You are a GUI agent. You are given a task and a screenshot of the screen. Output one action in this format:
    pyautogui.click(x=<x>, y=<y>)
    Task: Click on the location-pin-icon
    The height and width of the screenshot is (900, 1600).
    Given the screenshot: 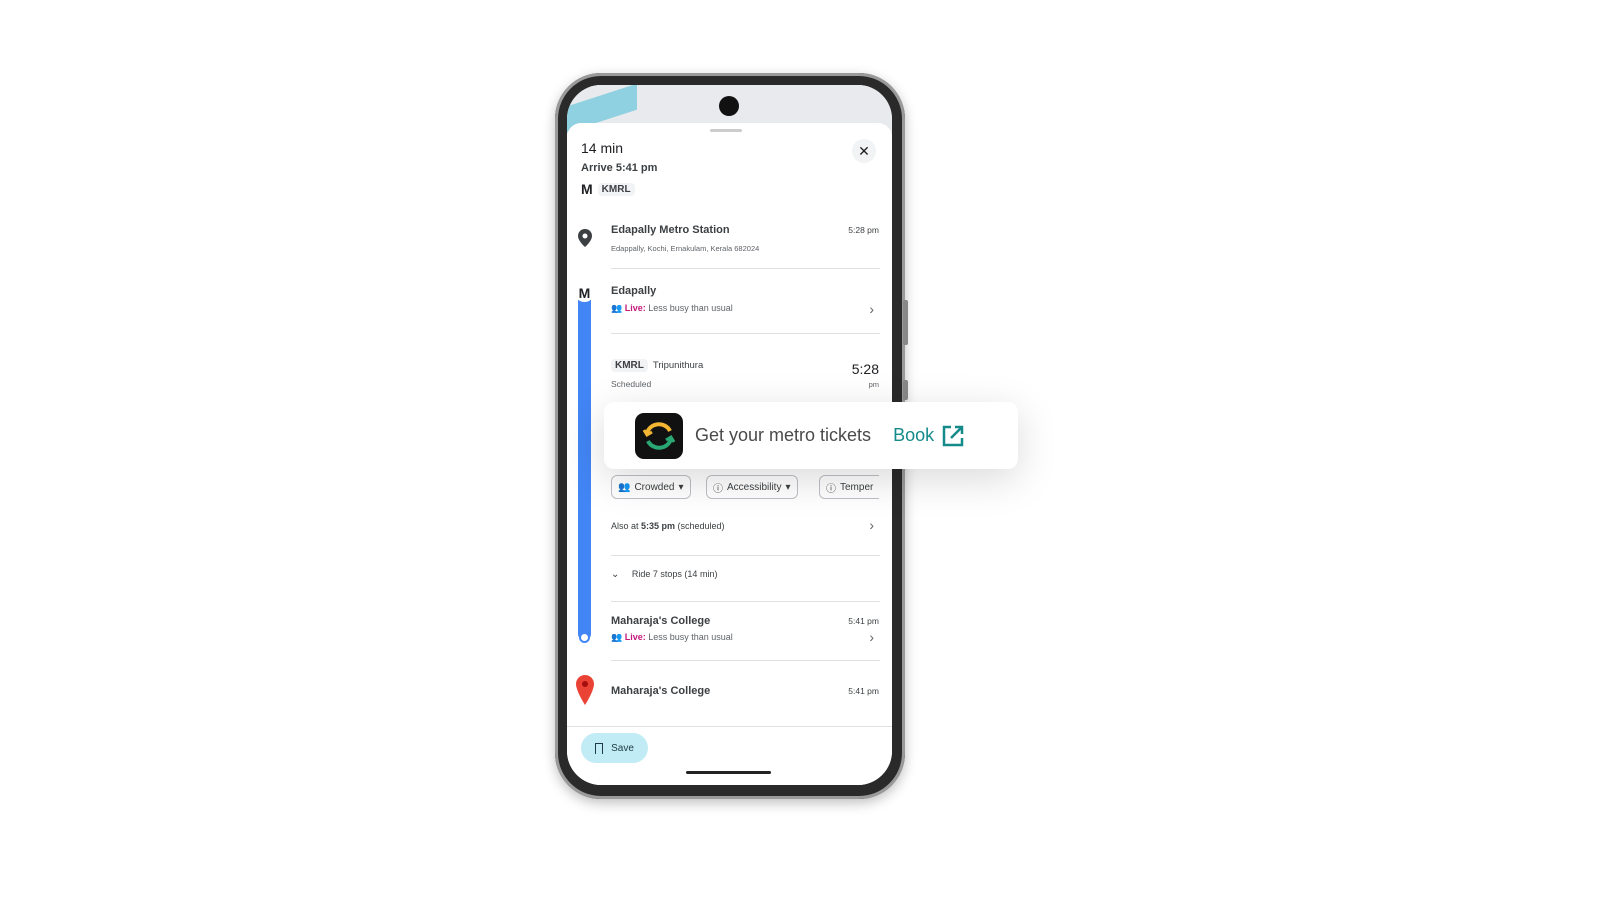 What is the action you would take?
    pyautogui.click(x=585, y=238)
    